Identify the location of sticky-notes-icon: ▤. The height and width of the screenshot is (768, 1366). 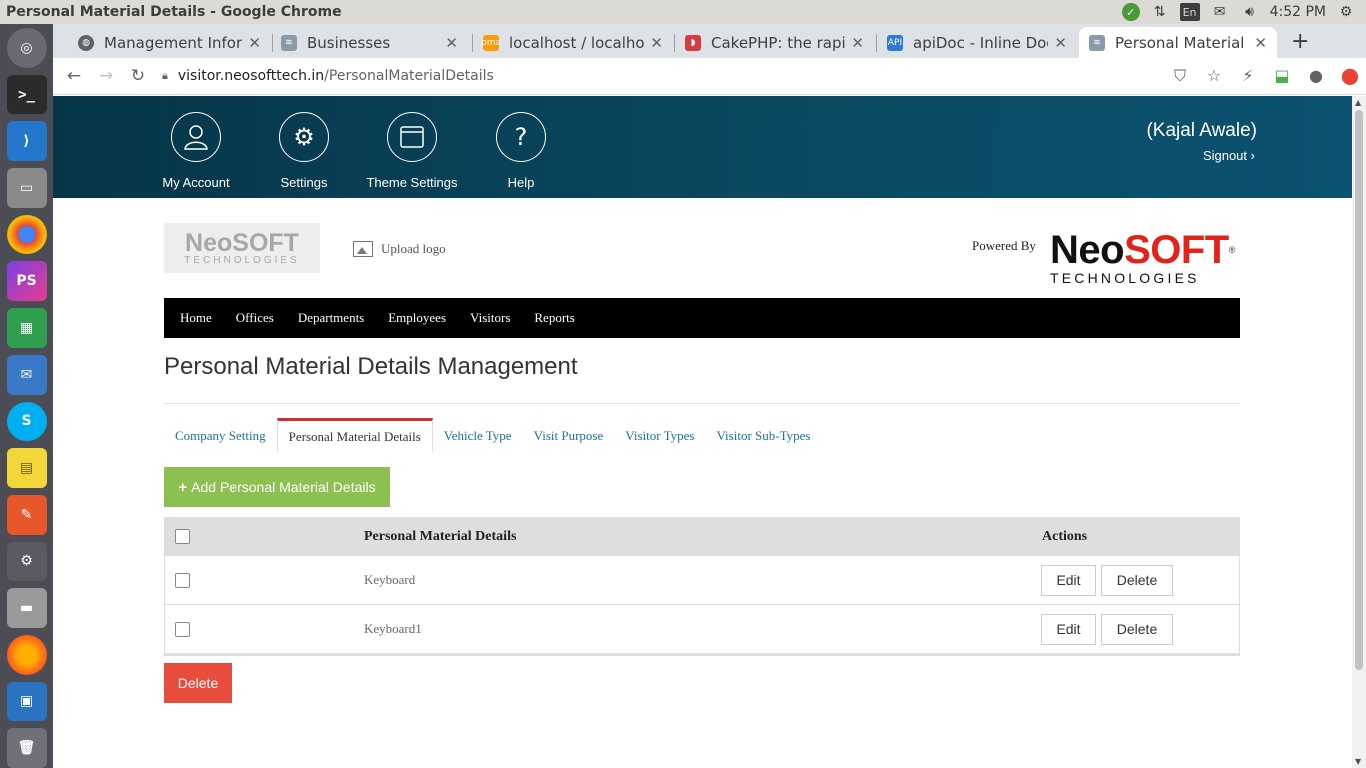
(26, 468).